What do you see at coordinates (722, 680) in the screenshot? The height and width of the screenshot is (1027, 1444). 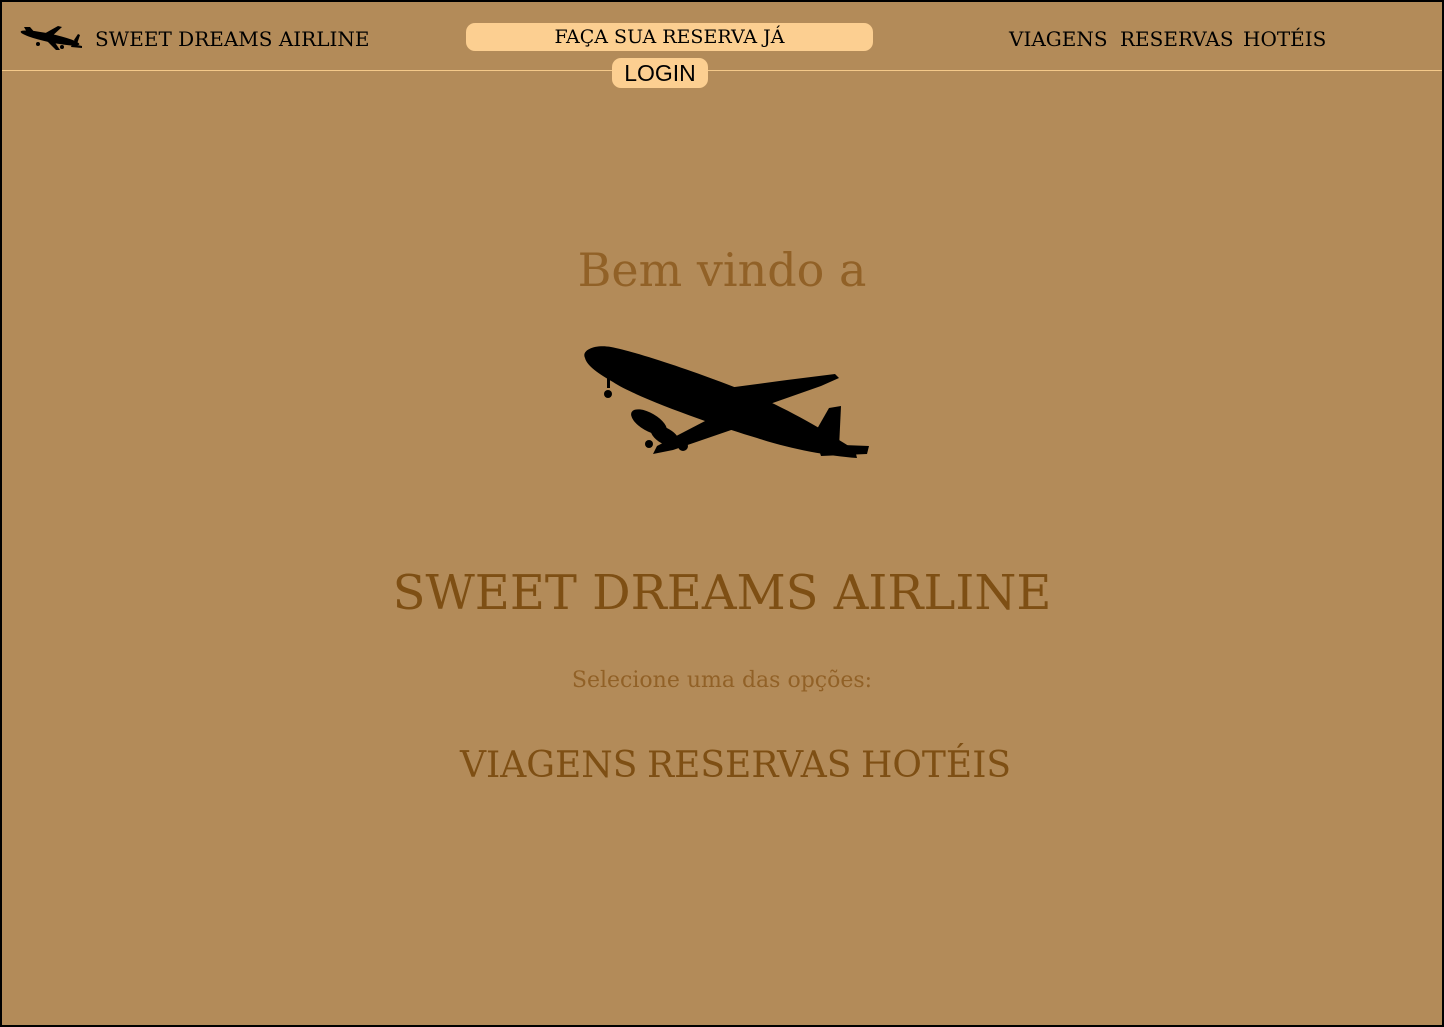 I see `options-prompt: Selecione uma das opções:` at bounding box center [722, 680].